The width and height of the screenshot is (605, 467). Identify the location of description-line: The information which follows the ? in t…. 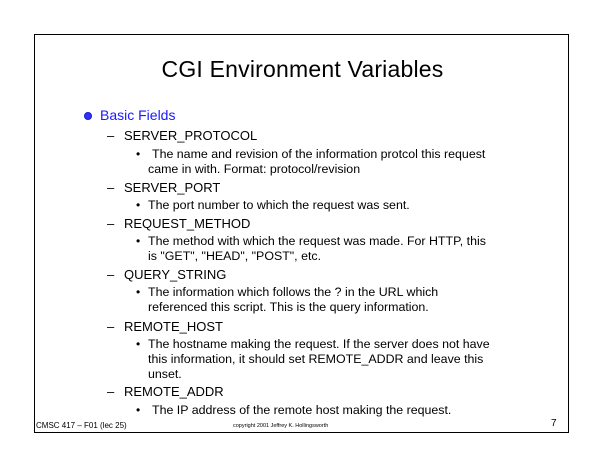
(293, 292).